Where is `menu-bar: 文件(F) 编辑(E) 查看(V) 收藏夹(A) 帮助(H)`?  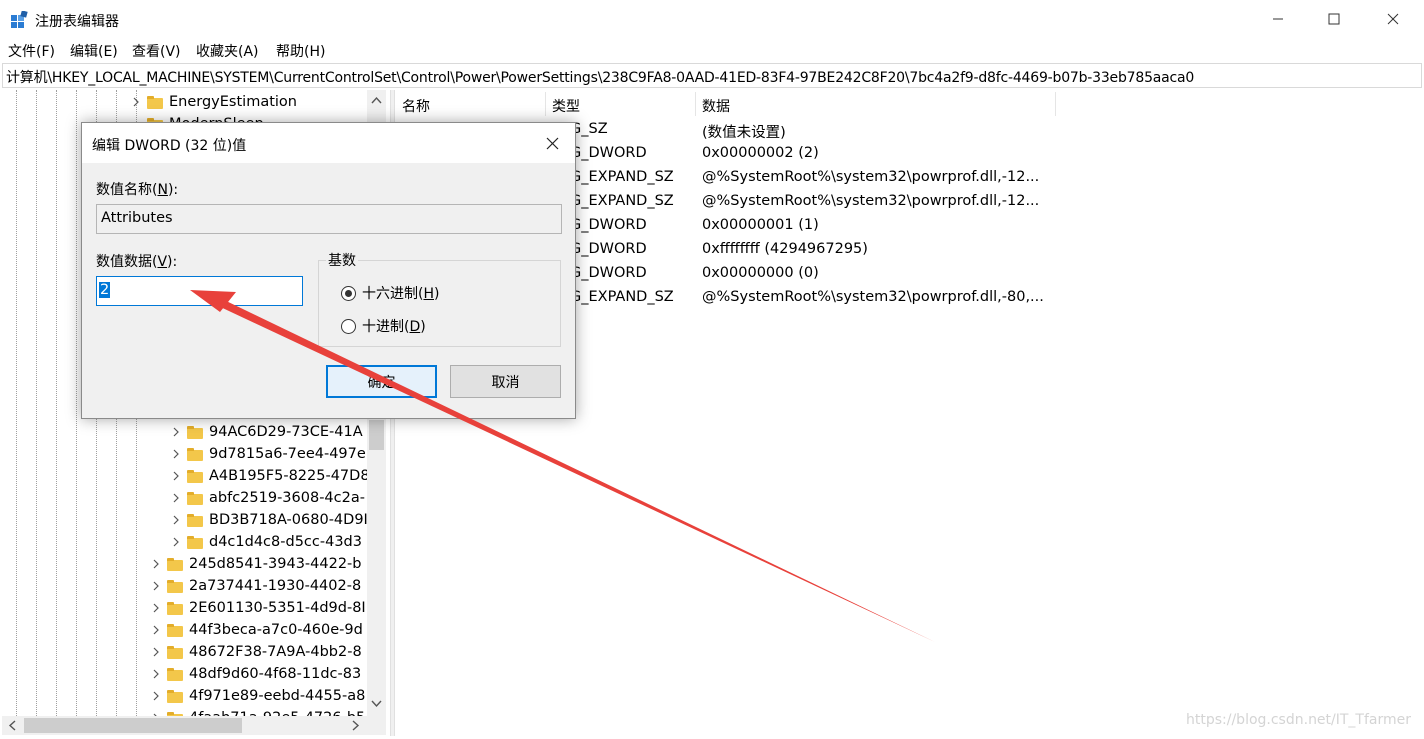
menu-bar: 文件(F) 编辑(E) 查看(V) 收藏夹(A) 帮助(H) is located at coordinates (712, 50).